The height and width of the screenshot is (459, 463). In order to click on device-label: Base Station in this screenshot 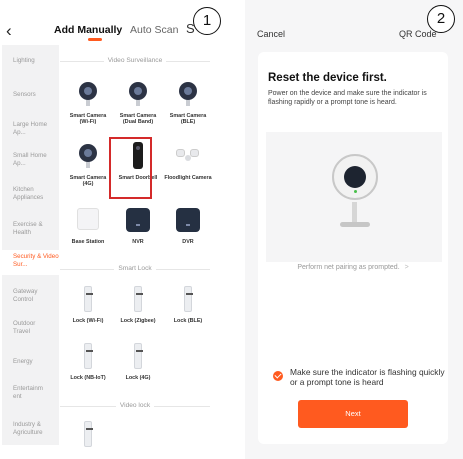, I will do `click(88, 242)`.